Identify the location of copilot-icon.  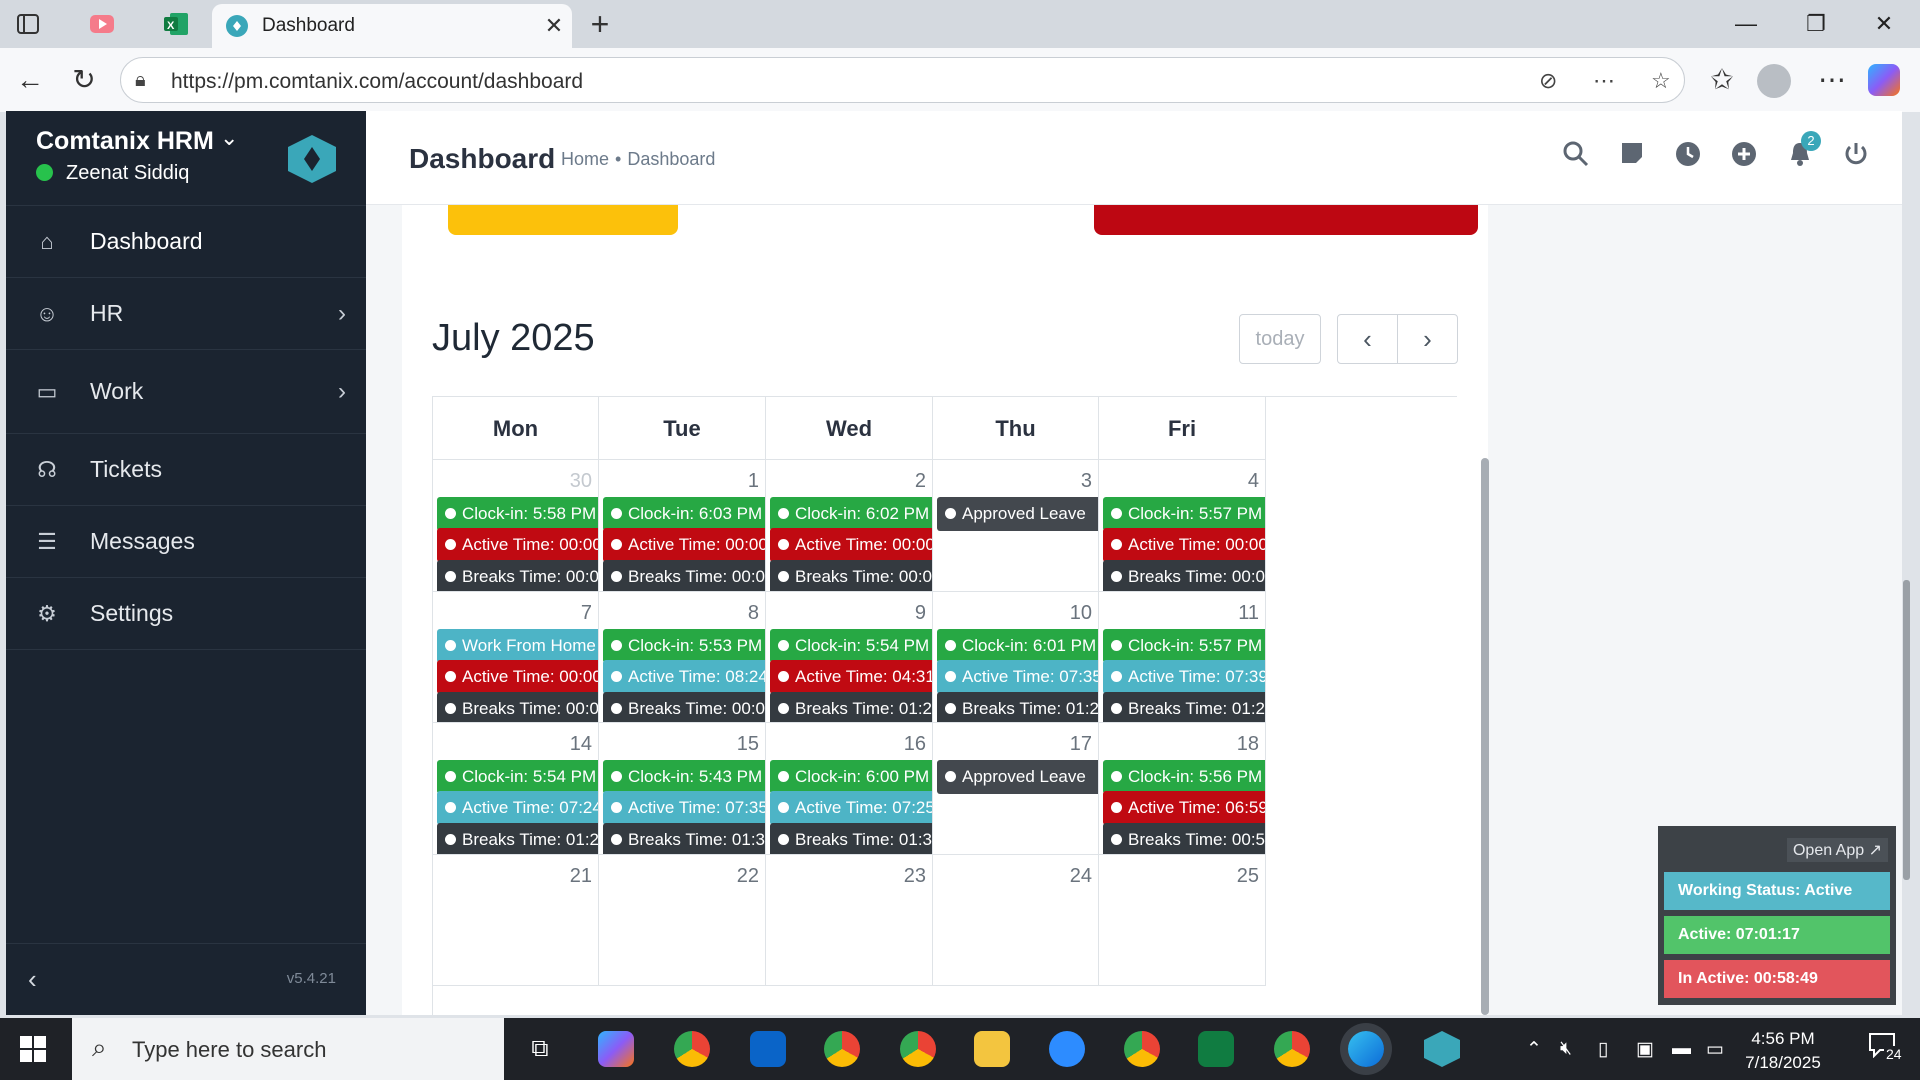
(1884, 80).